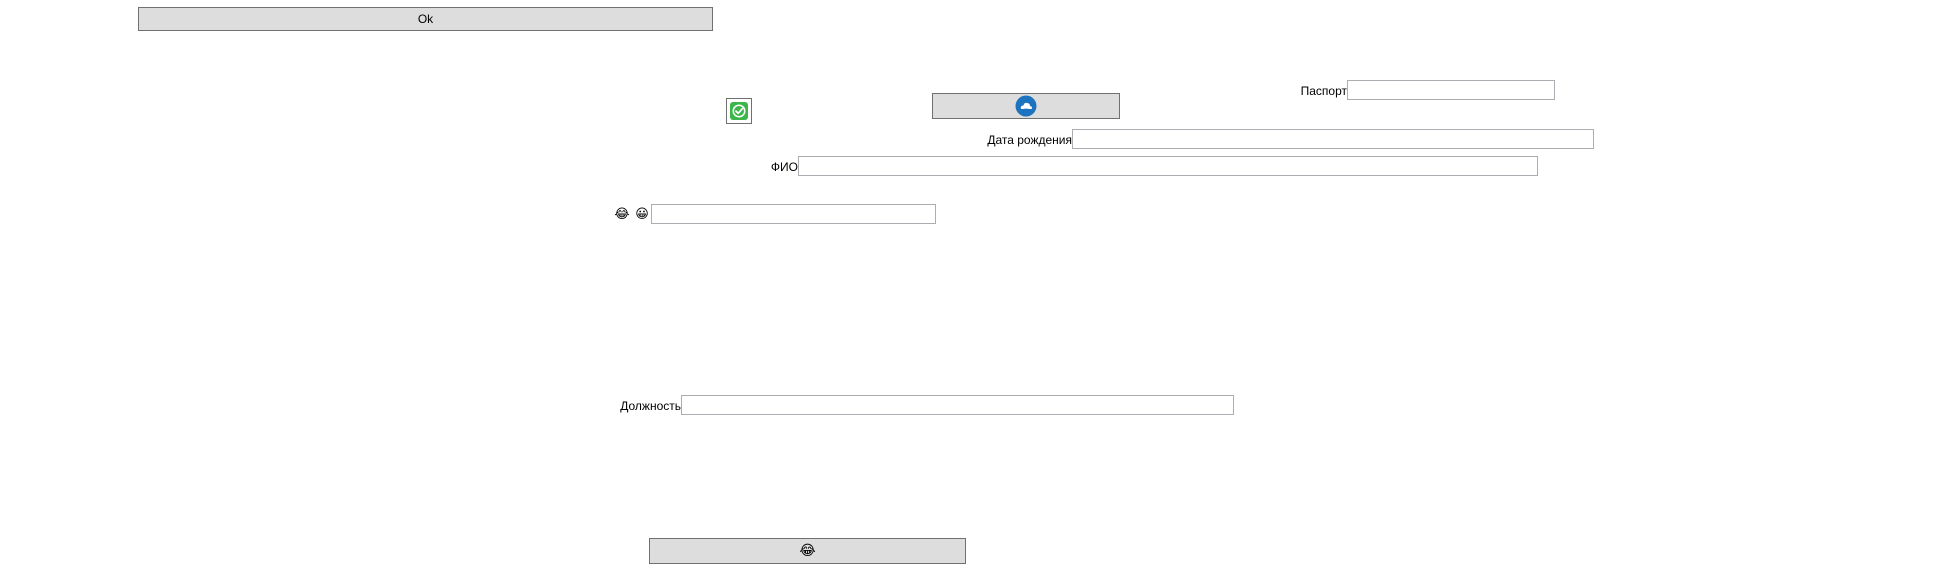 The width and height of the screenshot is (1957, 570). I want to click on cloud-button, so click(1026, 106).